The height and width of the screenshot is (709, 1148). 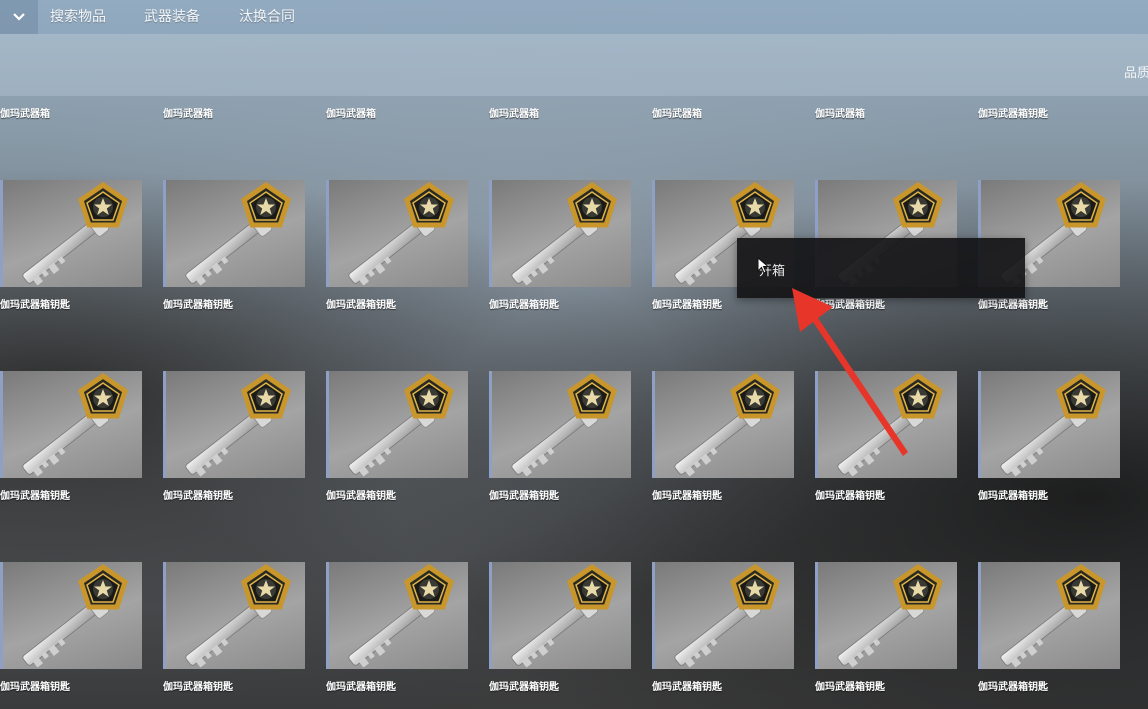 I want to click on filter-bar, so click(x=574, y=65).